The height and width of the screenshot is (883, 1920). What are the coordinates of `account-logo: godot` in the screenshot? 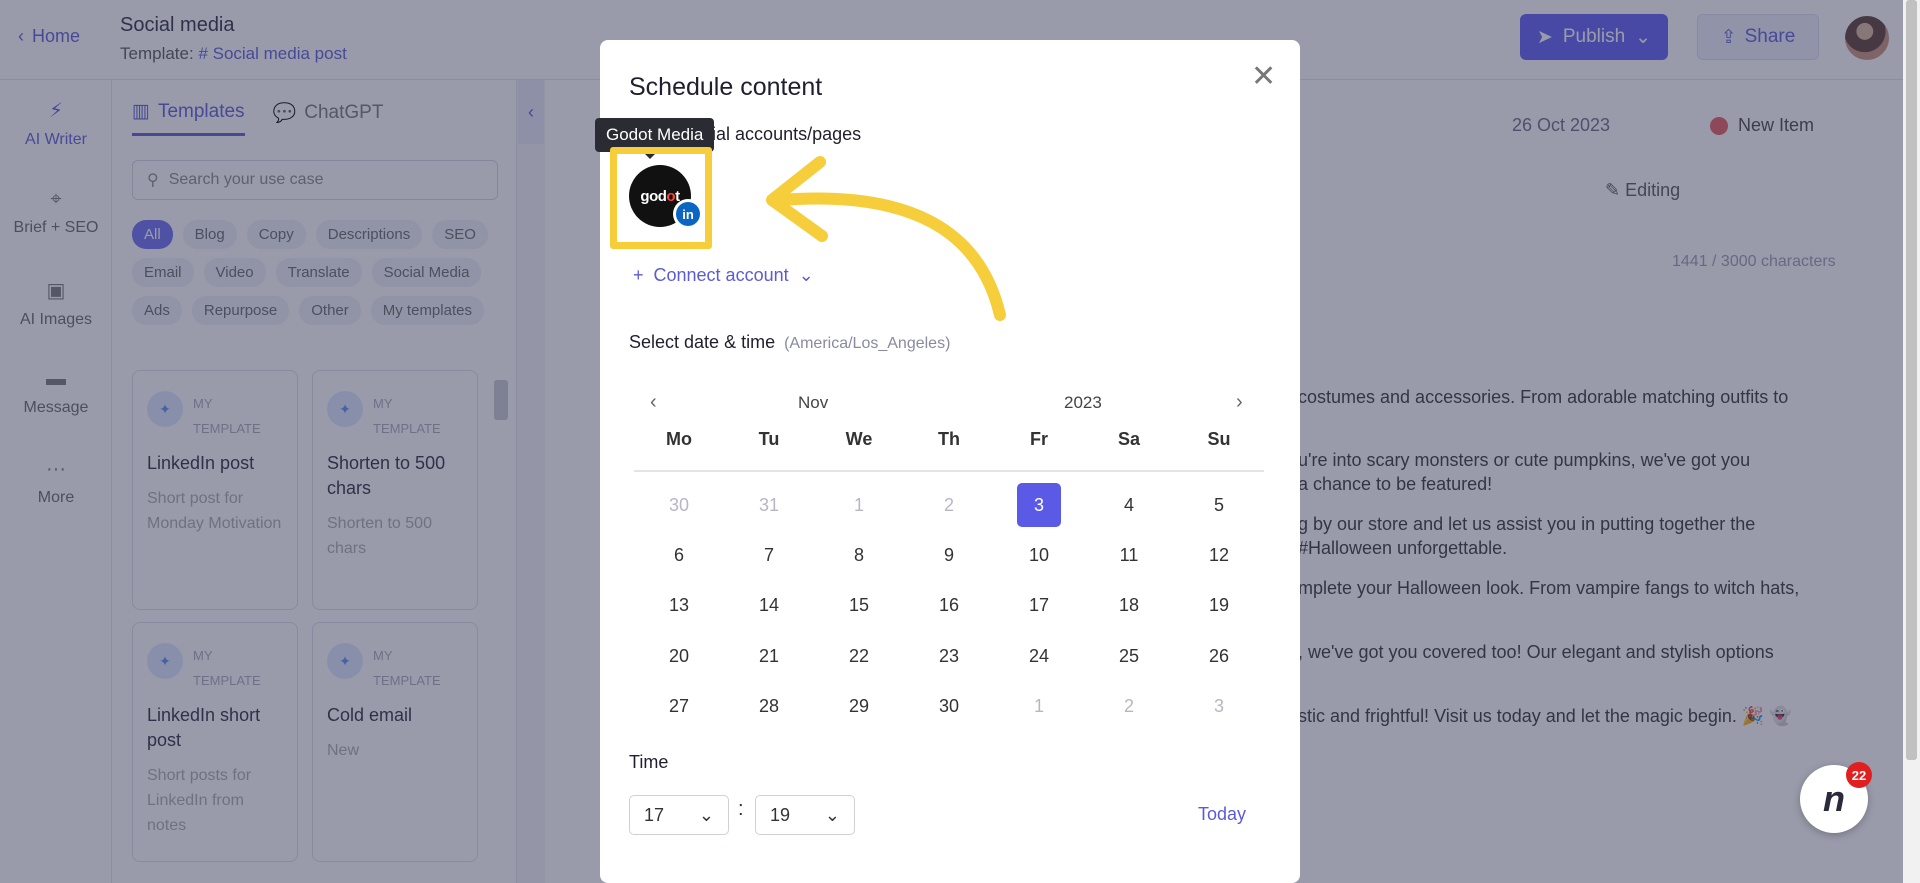 It's located at (660, 196).